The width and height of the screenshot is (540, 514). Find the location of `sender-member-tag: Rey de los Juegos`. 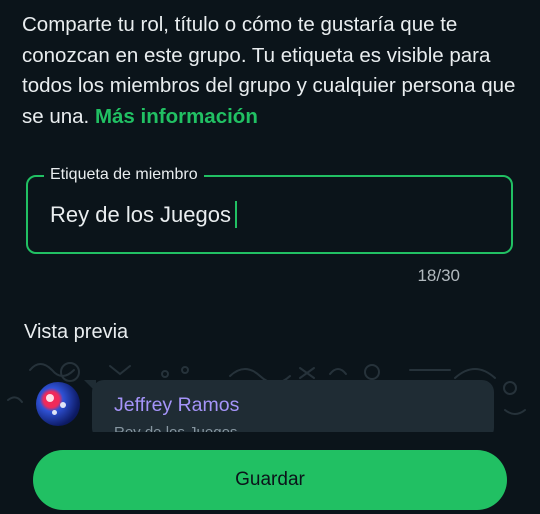

sender-member-tag: Rey de los Juegos is located at coordinates (175, 428).